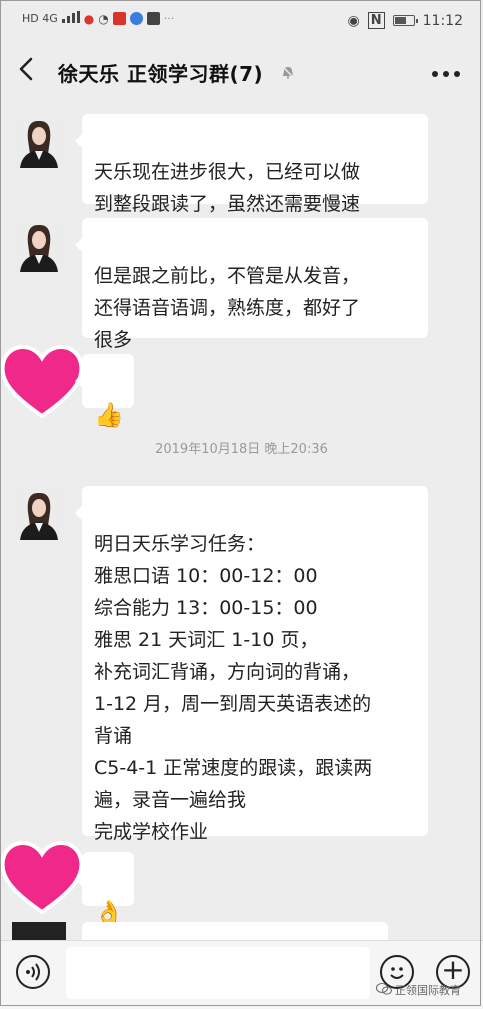  I want to click on chat-title: 徐天乐 正领学习群(7), so click(160, 72).